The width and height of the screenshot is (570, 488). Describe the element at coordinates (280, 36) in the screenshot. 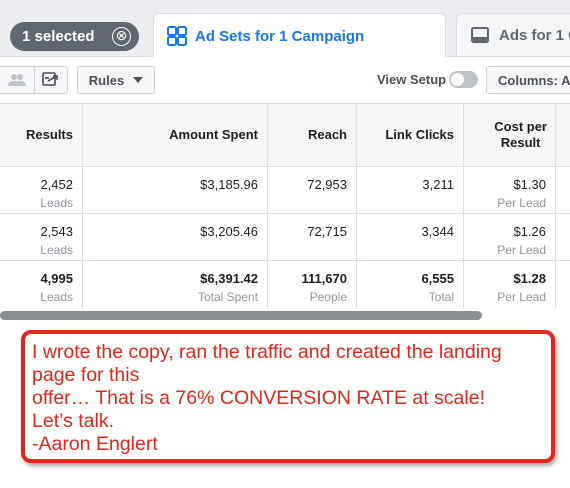

I see `tab-ad-sets-label: Ad Sets for 1 Campaign` at that location.